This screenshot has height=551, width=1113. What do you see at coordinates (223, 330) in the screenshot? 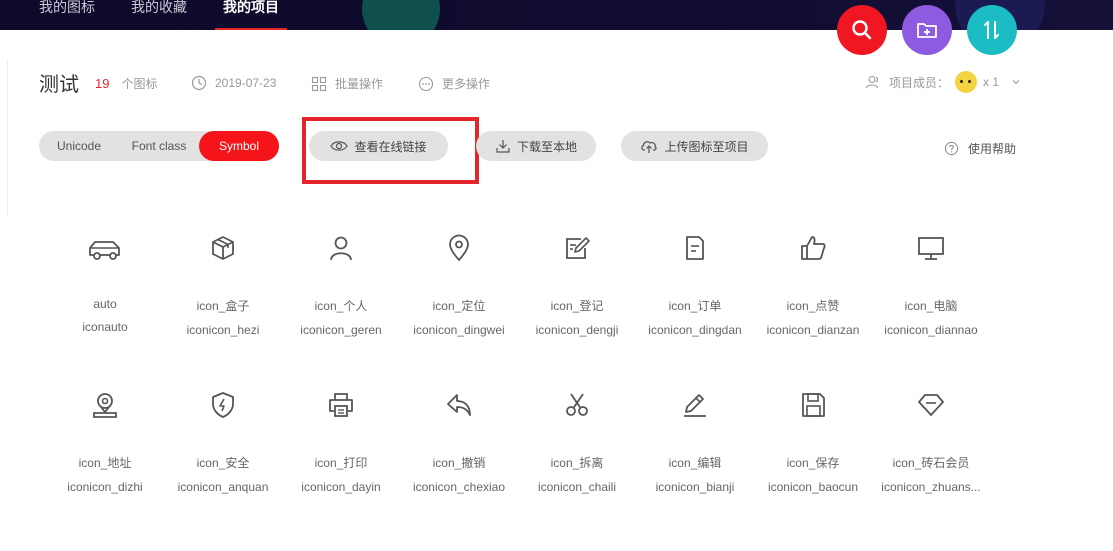
I see `icon-code: iconicon_hezi` at bounding box center [223, 330].